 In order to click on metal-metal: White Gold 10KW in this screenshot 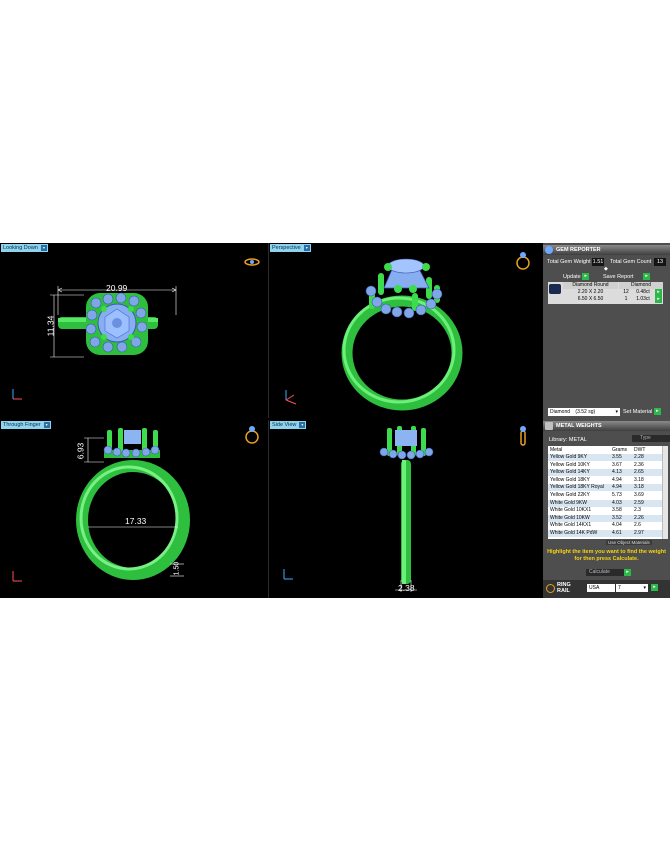, I will do `click(570, 517)`.